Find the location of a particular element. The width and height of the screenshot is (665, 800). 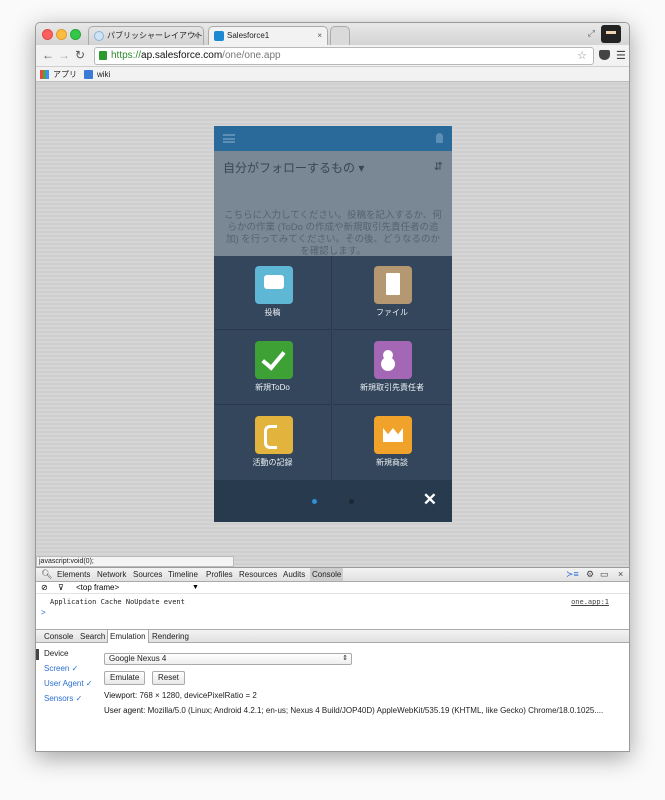

tab-console: Console is located at coordinates (327, 574).